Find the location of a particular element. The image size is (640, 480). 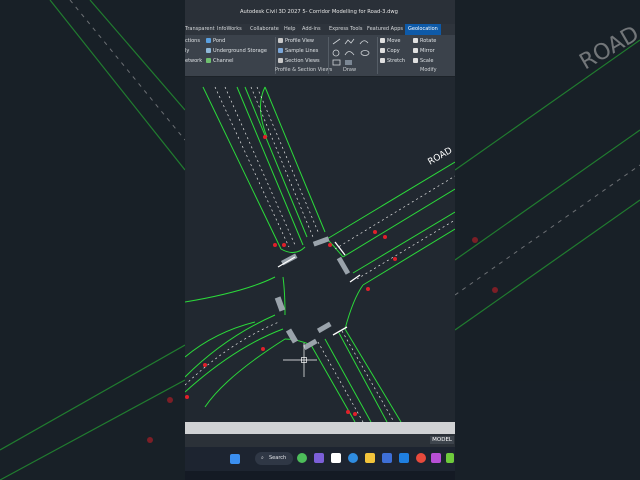

channel-button: Channel is located at coordinates (220, 61).